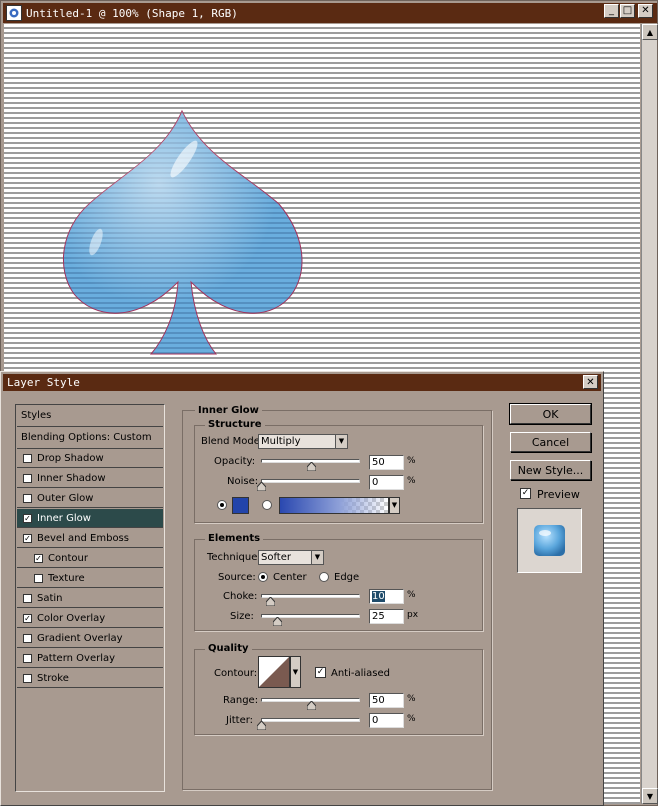  I want to click on blend-mode-label: Blend Mode:, so click(232, 441).